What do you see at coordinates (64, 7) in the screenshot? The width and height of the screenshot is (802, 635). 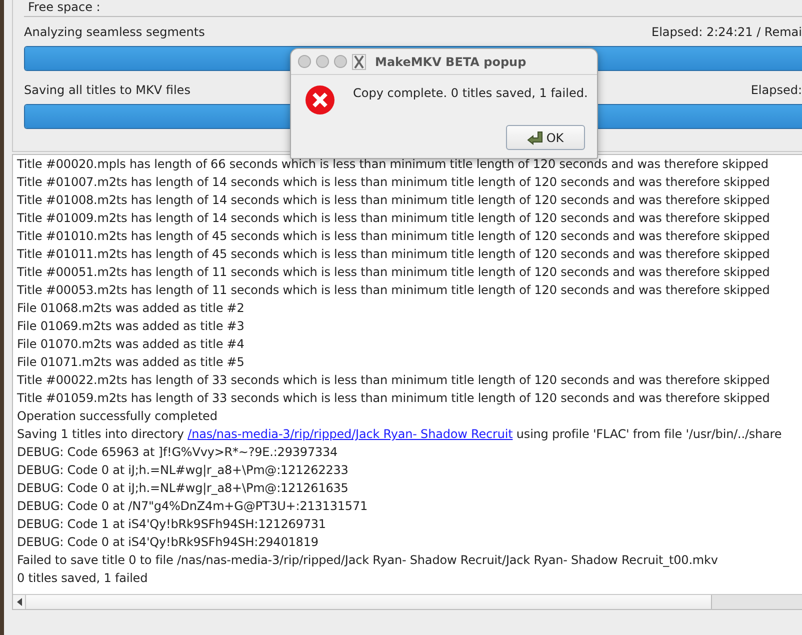 I see `free-space-label: Free space :` at bounding box center [64, 7].